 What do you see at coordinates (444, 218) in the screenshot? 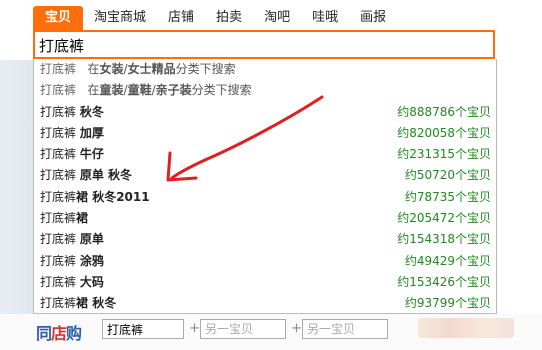
I see `result-count: 约205472个宝贝` at bounding box center [444, 218].